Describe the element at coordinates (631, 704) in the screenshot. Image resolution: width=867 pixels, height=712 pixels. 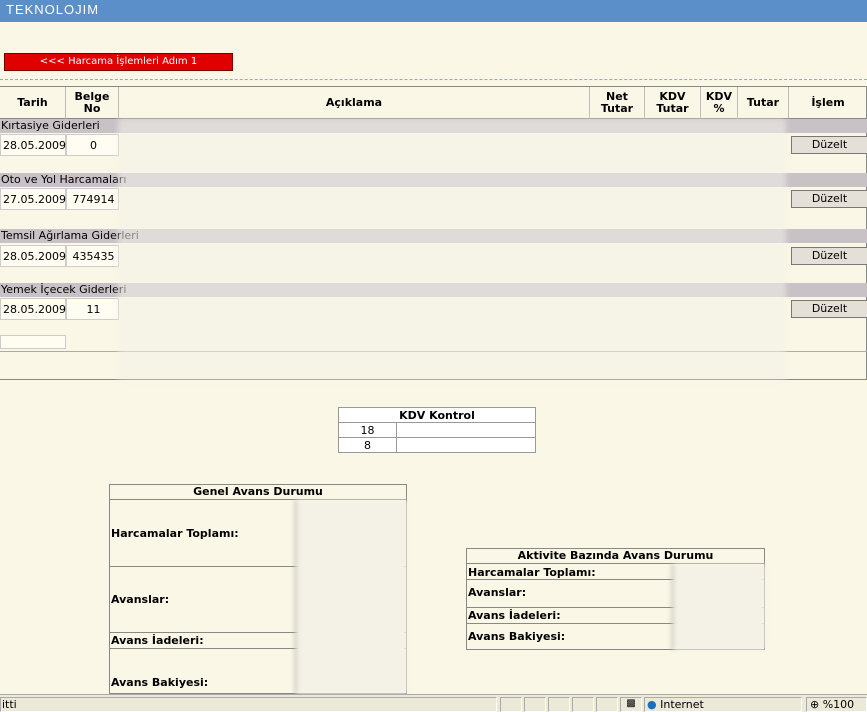
I see `lock-icon: ▩` at that location.